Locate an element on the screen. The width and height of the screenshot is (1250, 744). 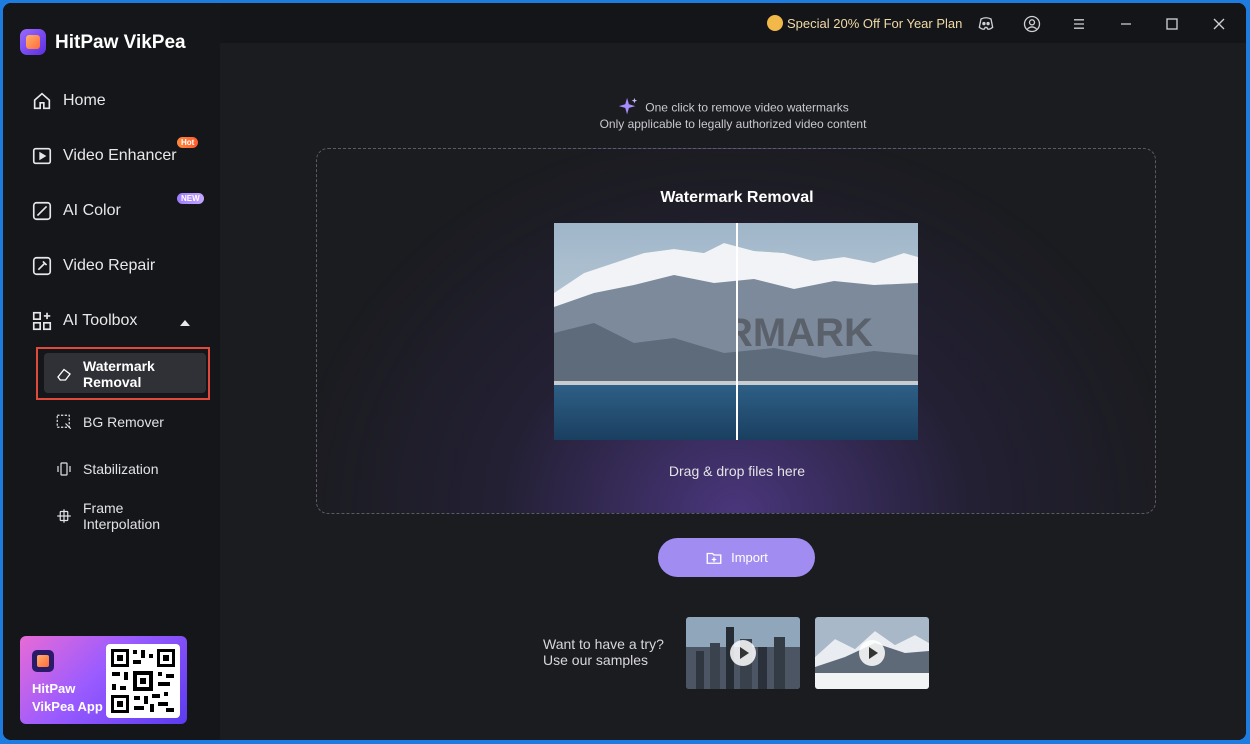
folder-add-icon is located at coordinates (714, 558).